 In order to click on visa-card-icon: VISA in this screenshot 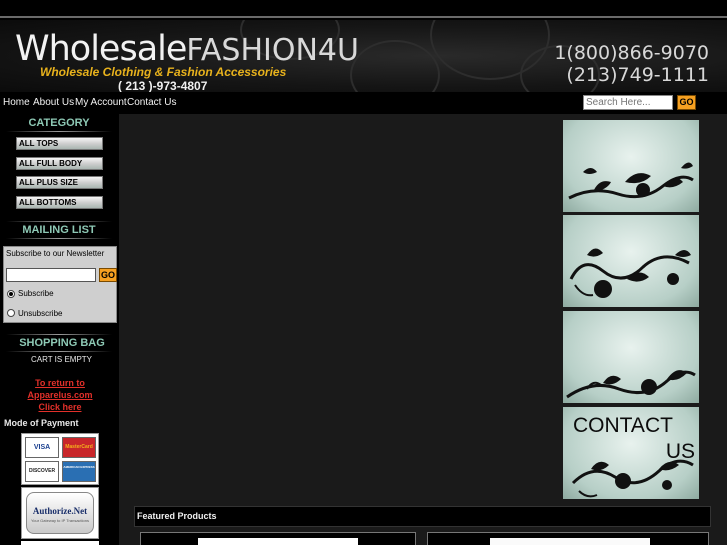, I will do `click(42, 447)`.